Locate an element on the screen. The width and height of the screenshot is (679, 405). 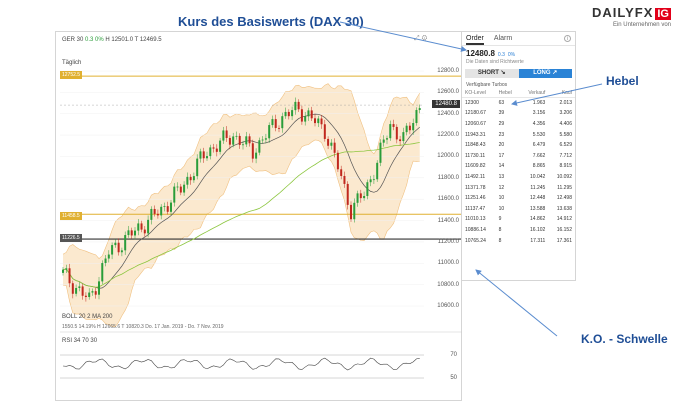
panel-tabs: Order Alarm is located at coordinates (518, 39).